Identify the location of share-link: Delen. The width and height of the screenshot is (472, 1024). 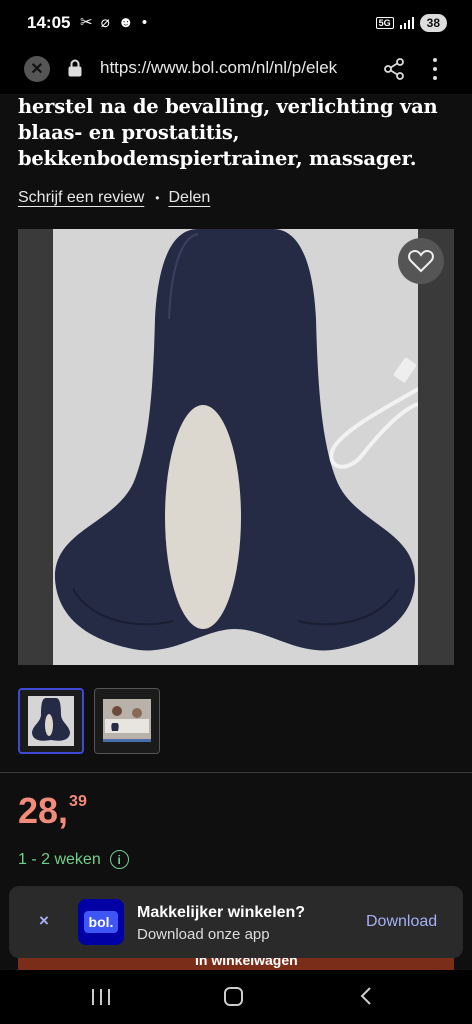
(189, 198).